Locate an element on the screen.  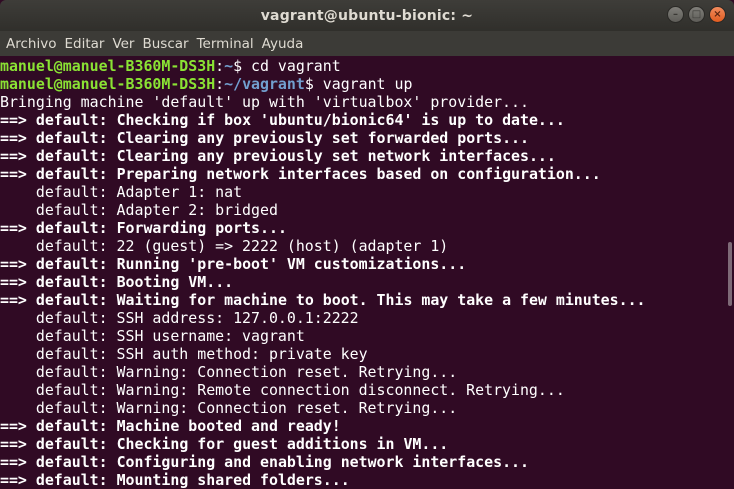
output-line: default: SSH auth method: private key is located at coordinates (363, 354).